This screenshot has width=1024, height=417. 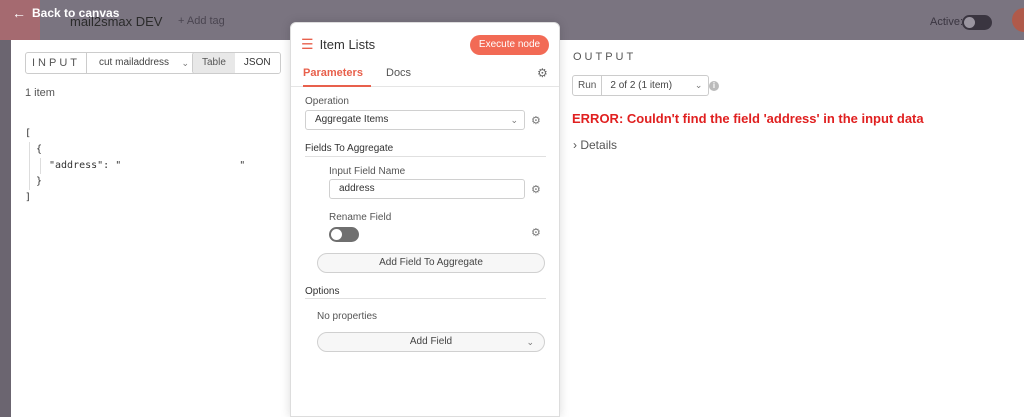 I want to click on json-brace-close: }, so click(x=39, y=181).